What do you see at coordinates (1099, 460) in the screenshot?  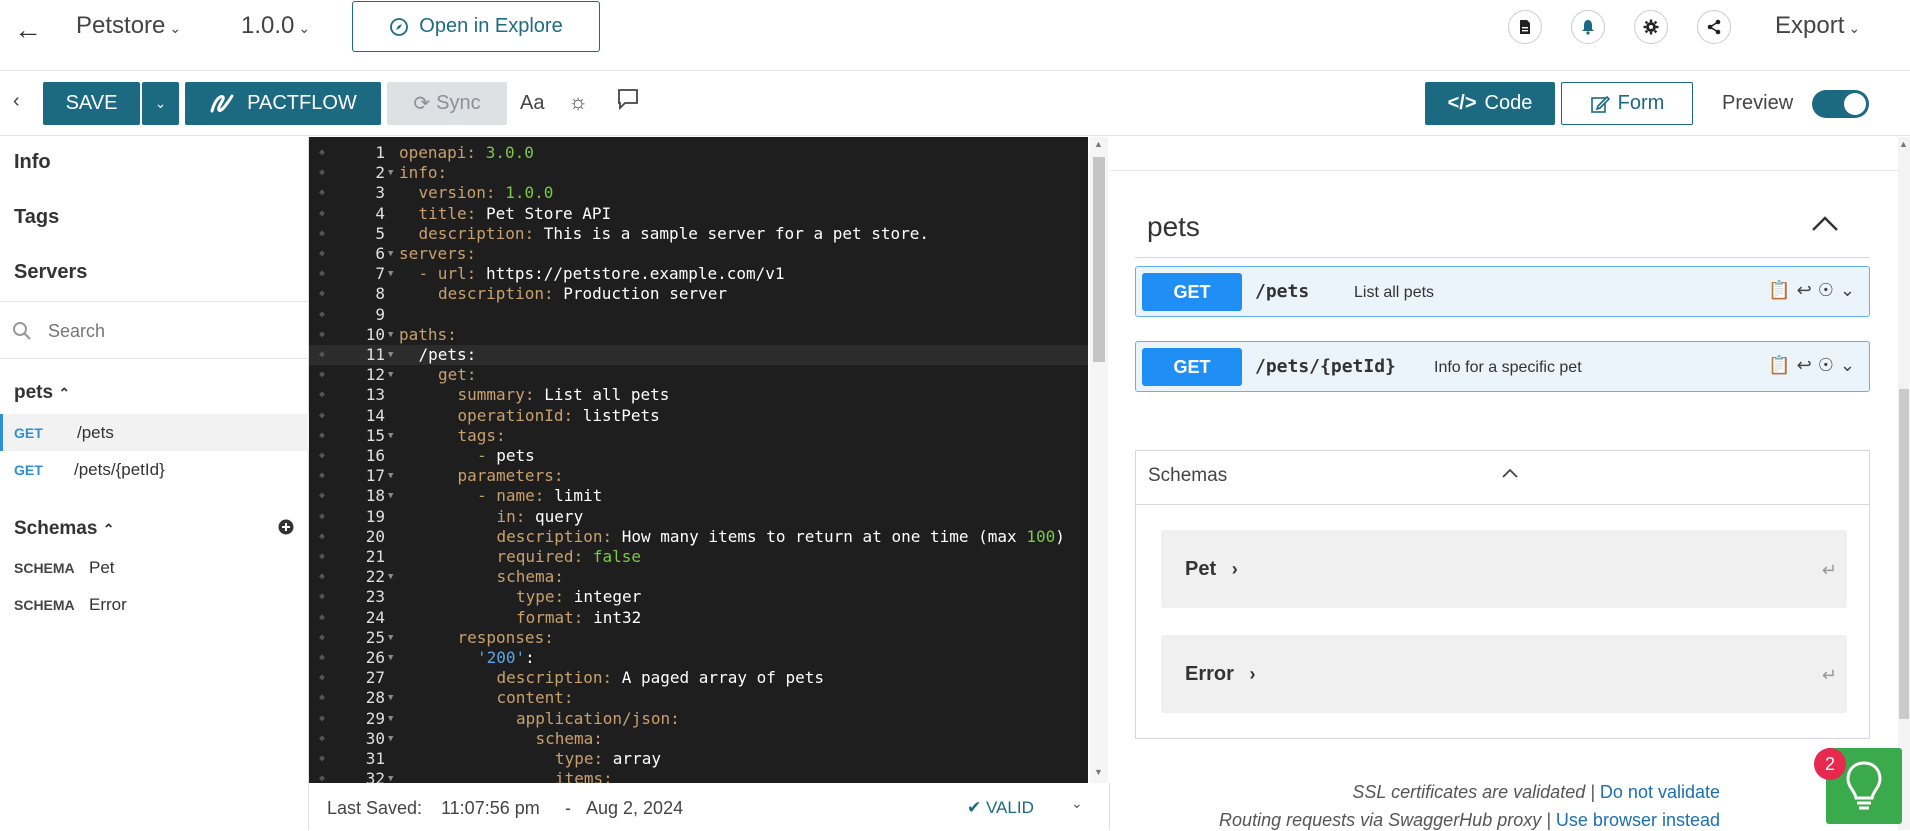 I see `editor-scrollbar: ▲ ▼` at bounding box center [1099, 460].